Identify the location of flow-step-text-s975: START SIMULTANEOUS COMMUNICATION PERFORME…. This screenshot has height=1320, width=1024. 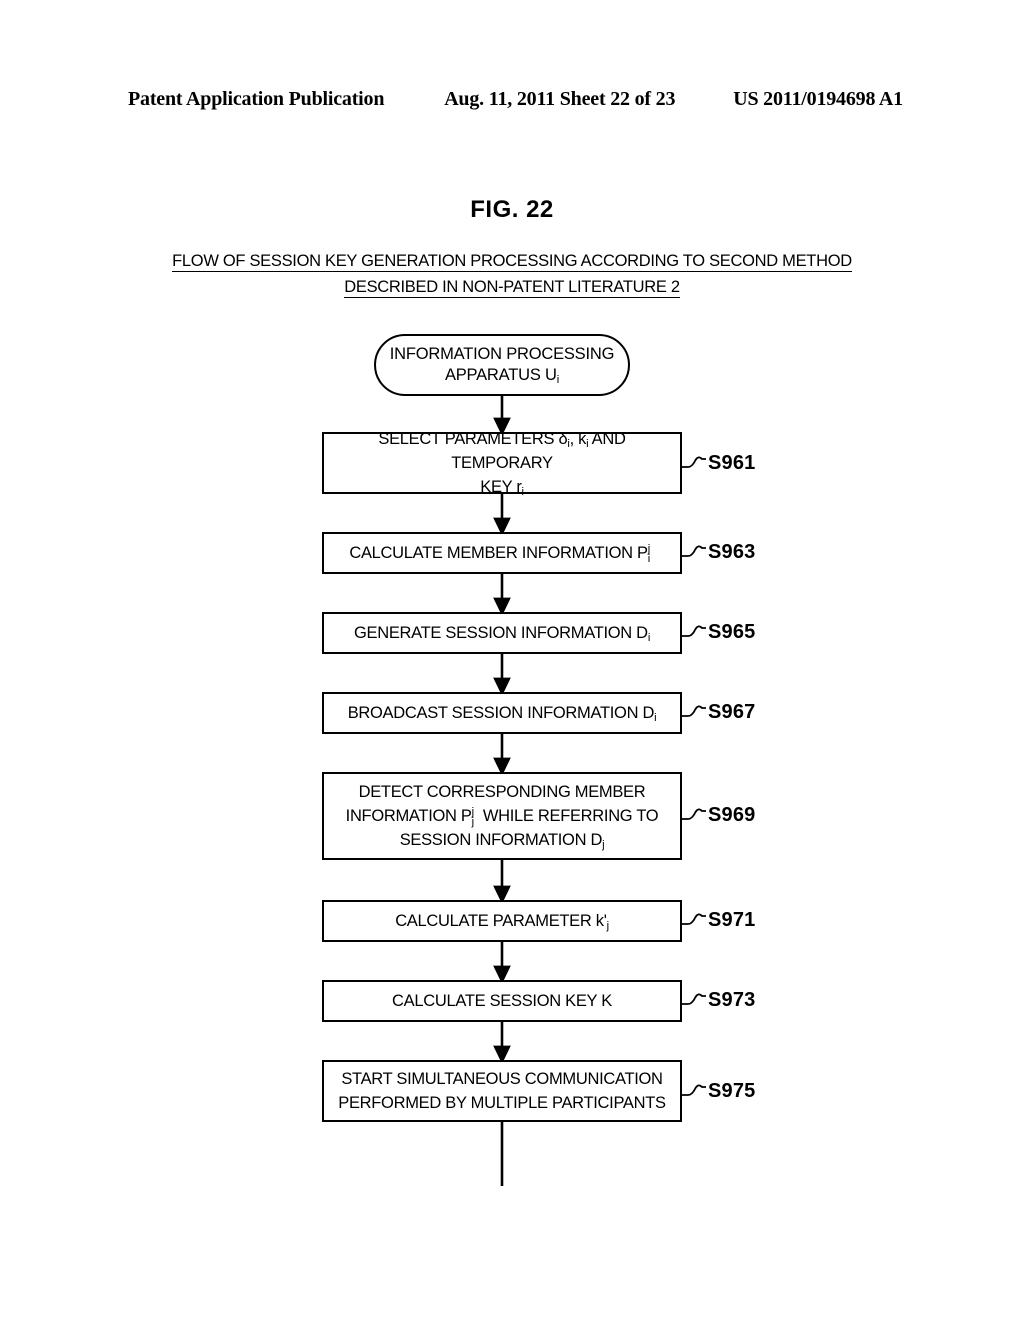
(502, 1091).